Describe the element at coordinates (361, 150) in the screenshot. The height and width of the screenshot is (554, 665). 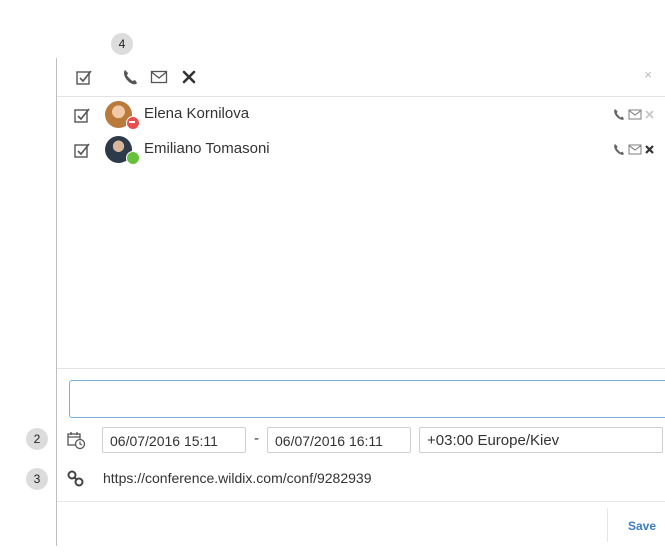
I see `participant-row: Emiliano Tomasoni` at that location.